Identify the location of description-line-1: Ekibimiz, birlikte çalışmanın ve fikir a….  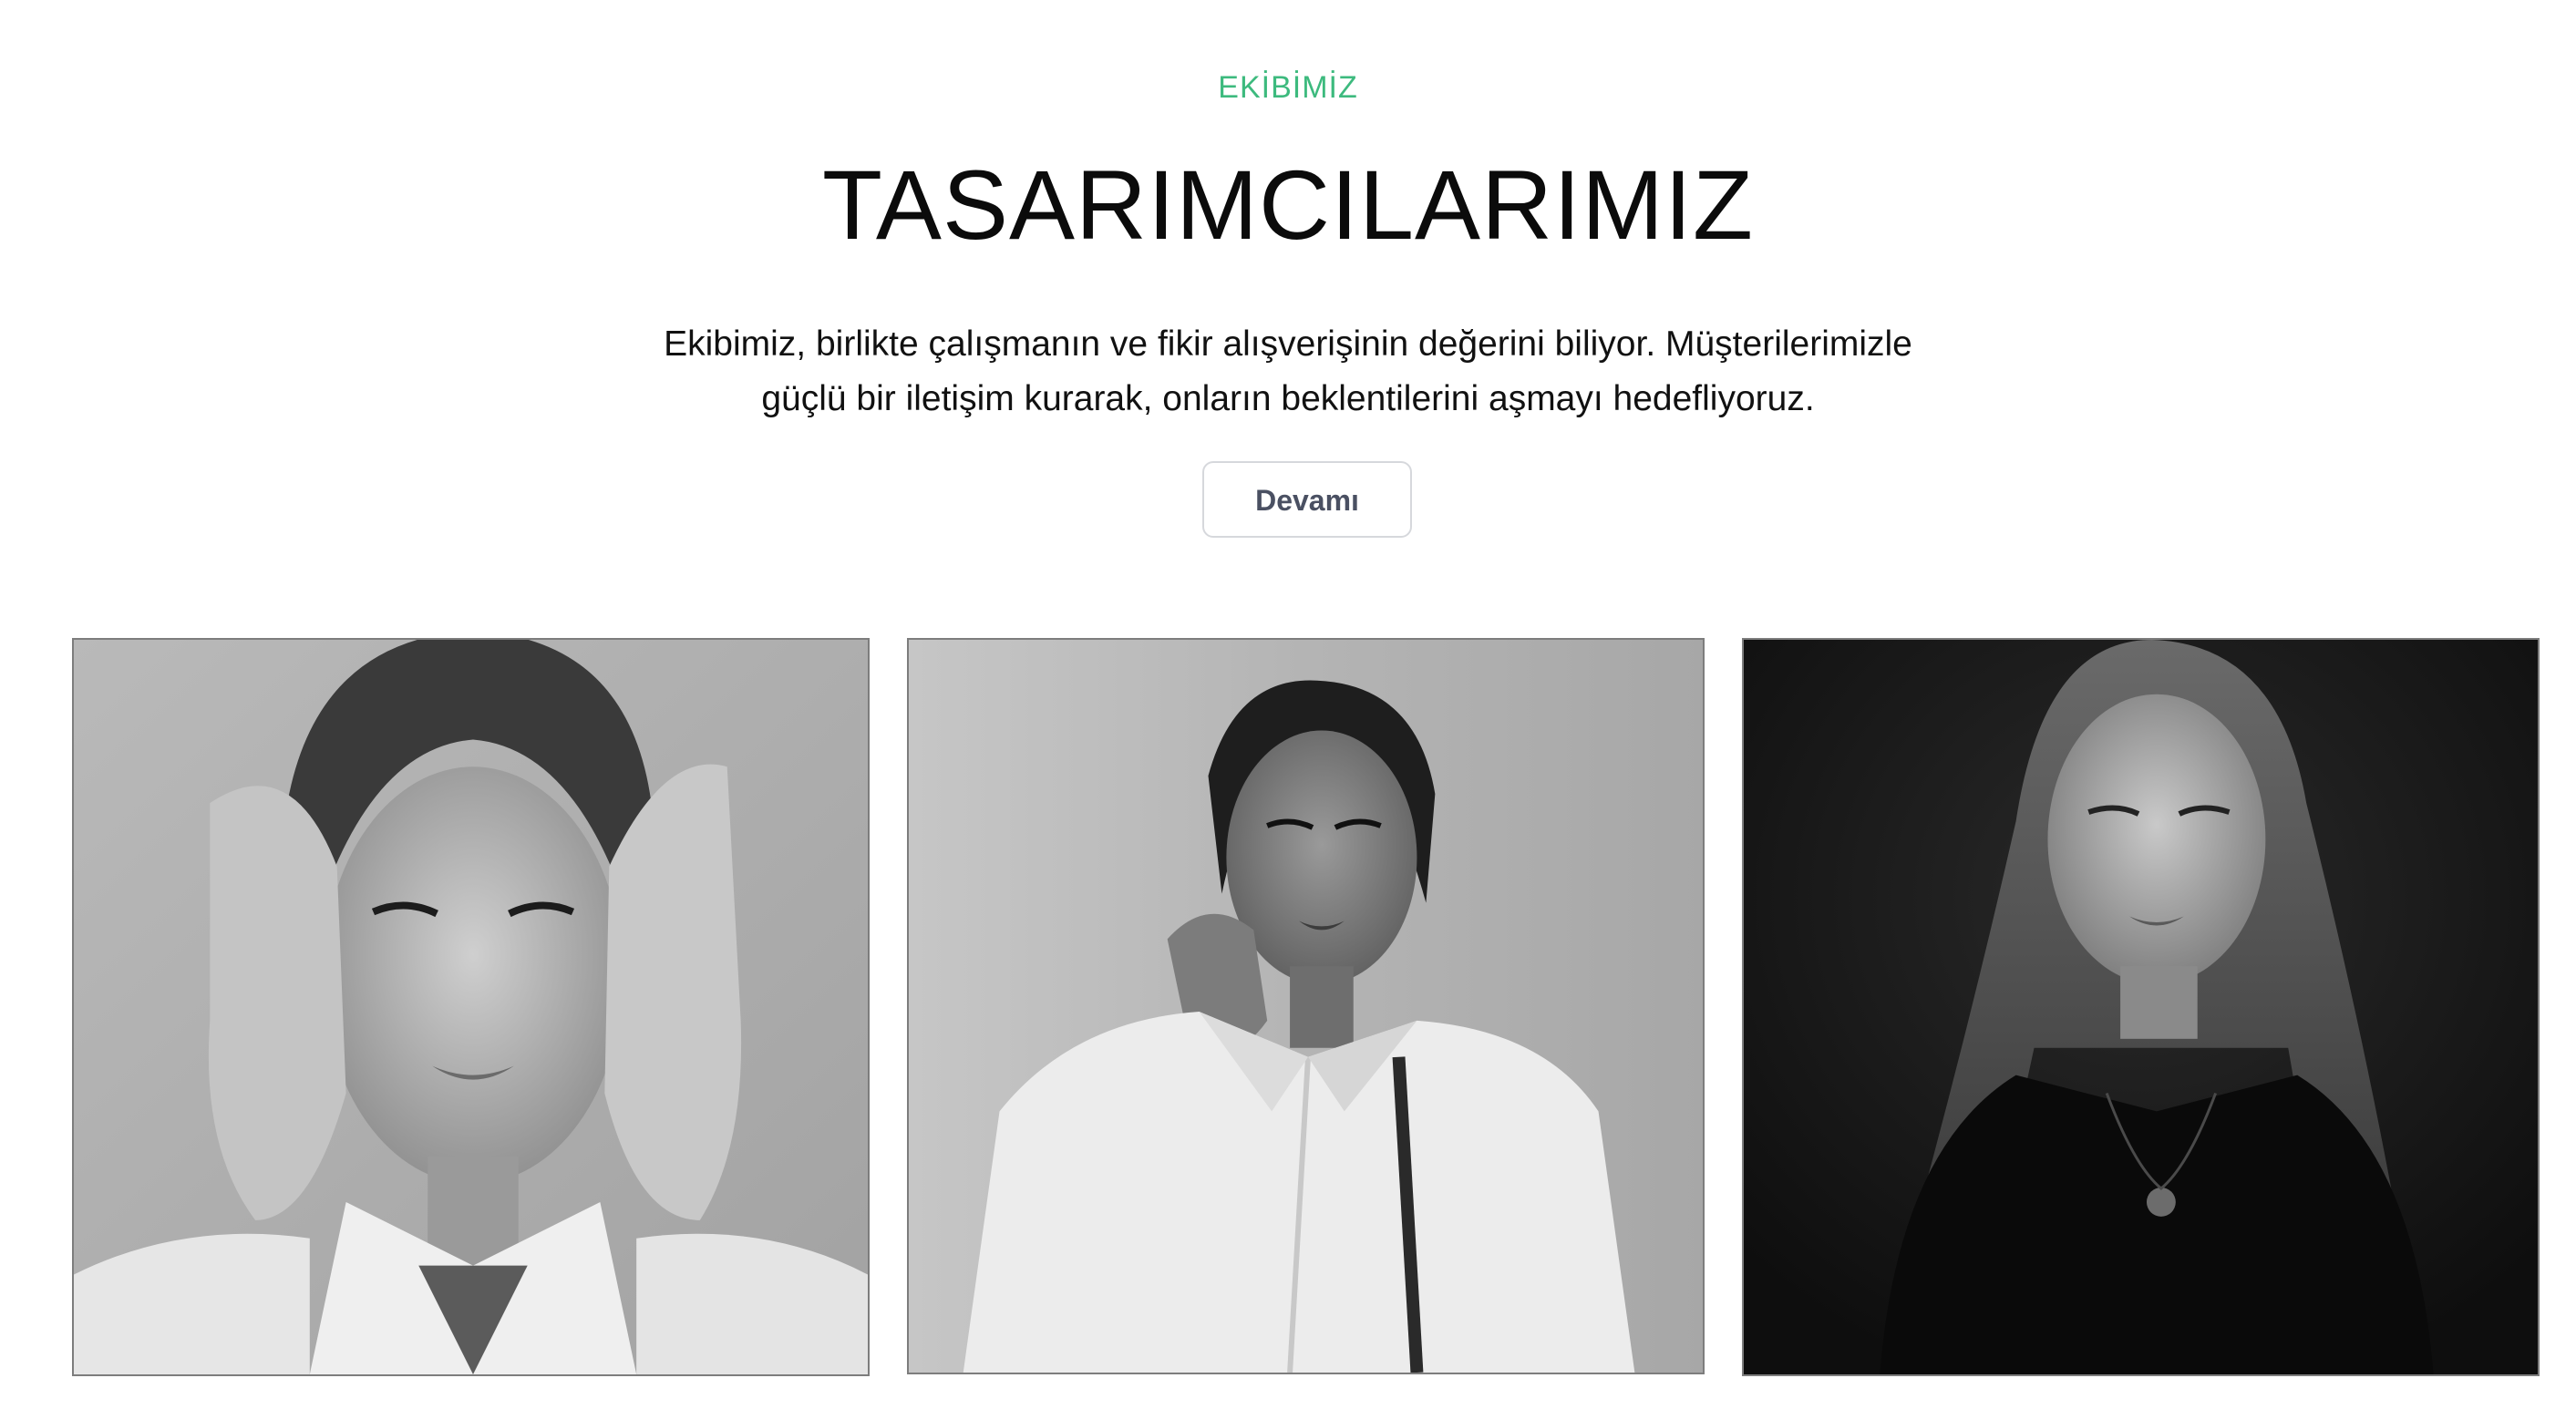
(1288, 344).